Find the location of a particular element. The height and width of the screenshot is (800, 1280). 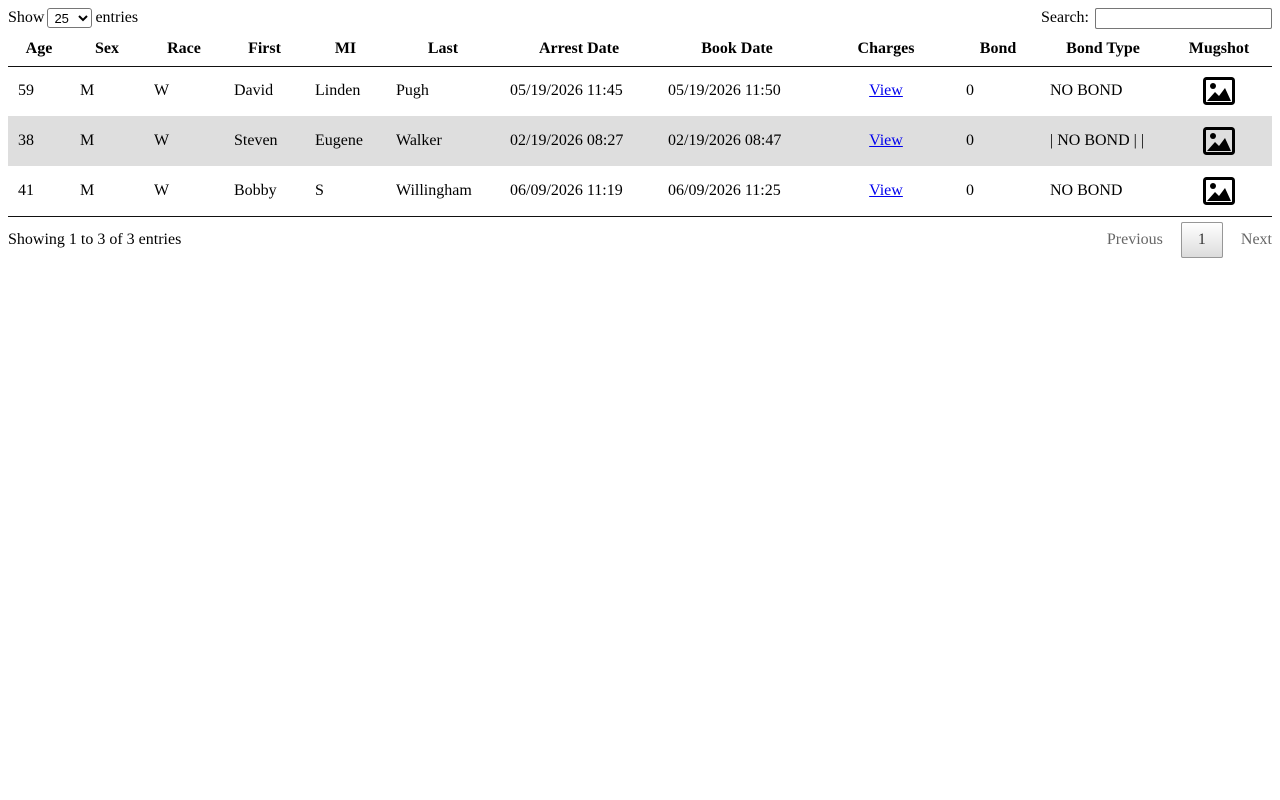

header-sex: Sex is located at coordinates (107, 49).